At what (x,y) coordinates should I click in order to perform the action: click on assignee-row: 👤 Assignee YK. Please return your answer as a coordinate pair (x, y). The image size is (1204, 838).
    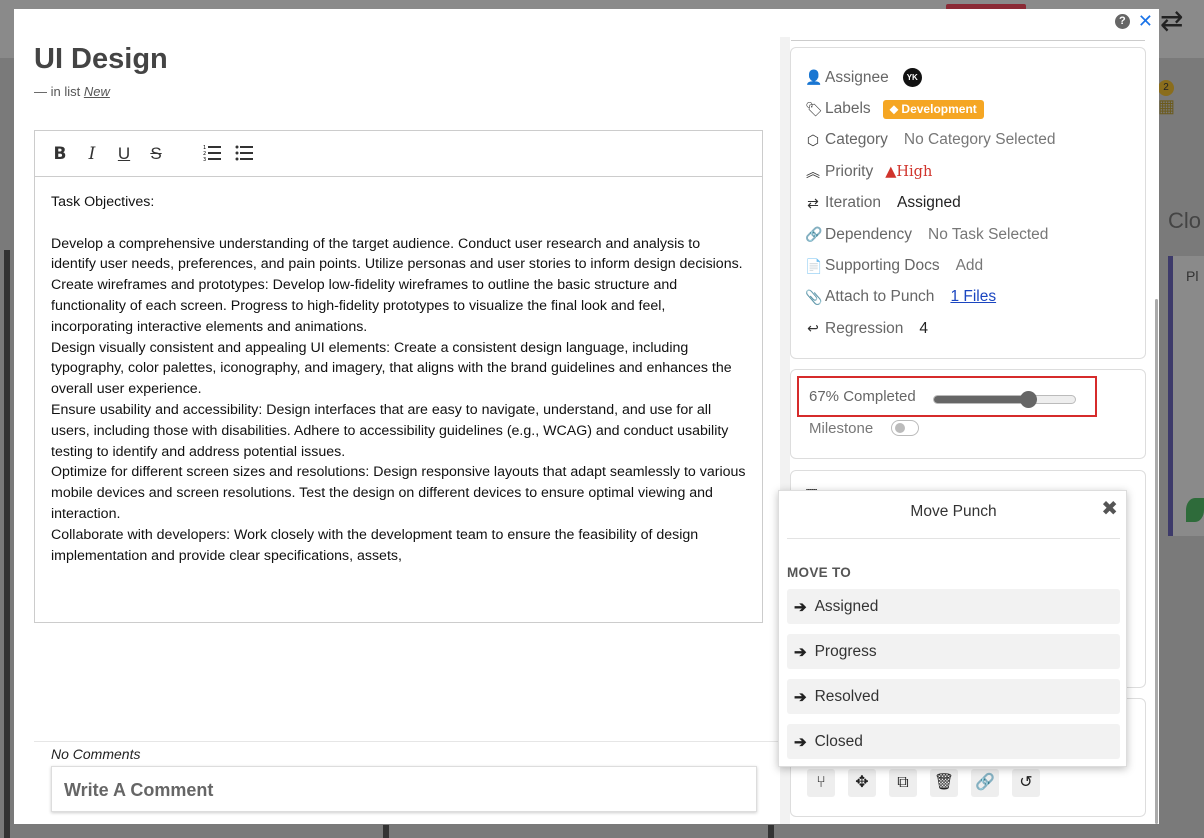
    Looking at the image, I should click on (975, 77).